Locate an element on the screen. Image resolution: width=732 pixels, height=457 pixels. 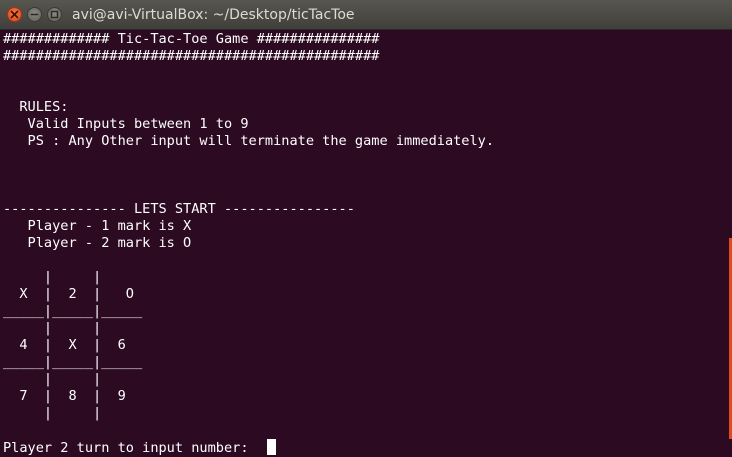
terminal-line: Player - 1 mark is X is located at coordinates (97, 226).